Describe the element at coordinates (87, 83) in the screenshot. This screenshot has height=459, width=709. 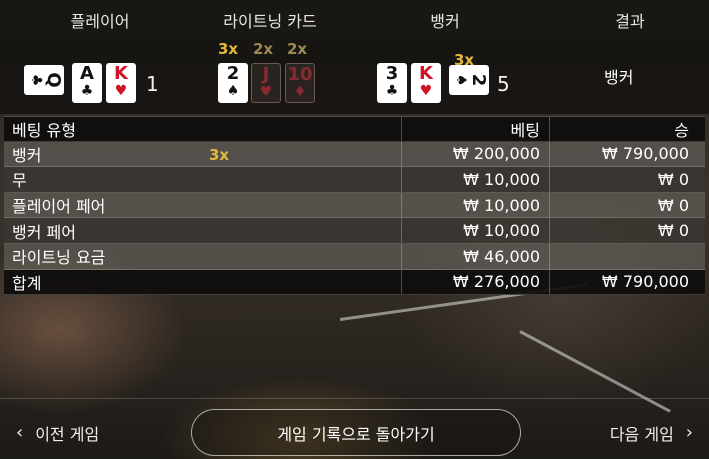
I see `player-card: A ♣` at that location.